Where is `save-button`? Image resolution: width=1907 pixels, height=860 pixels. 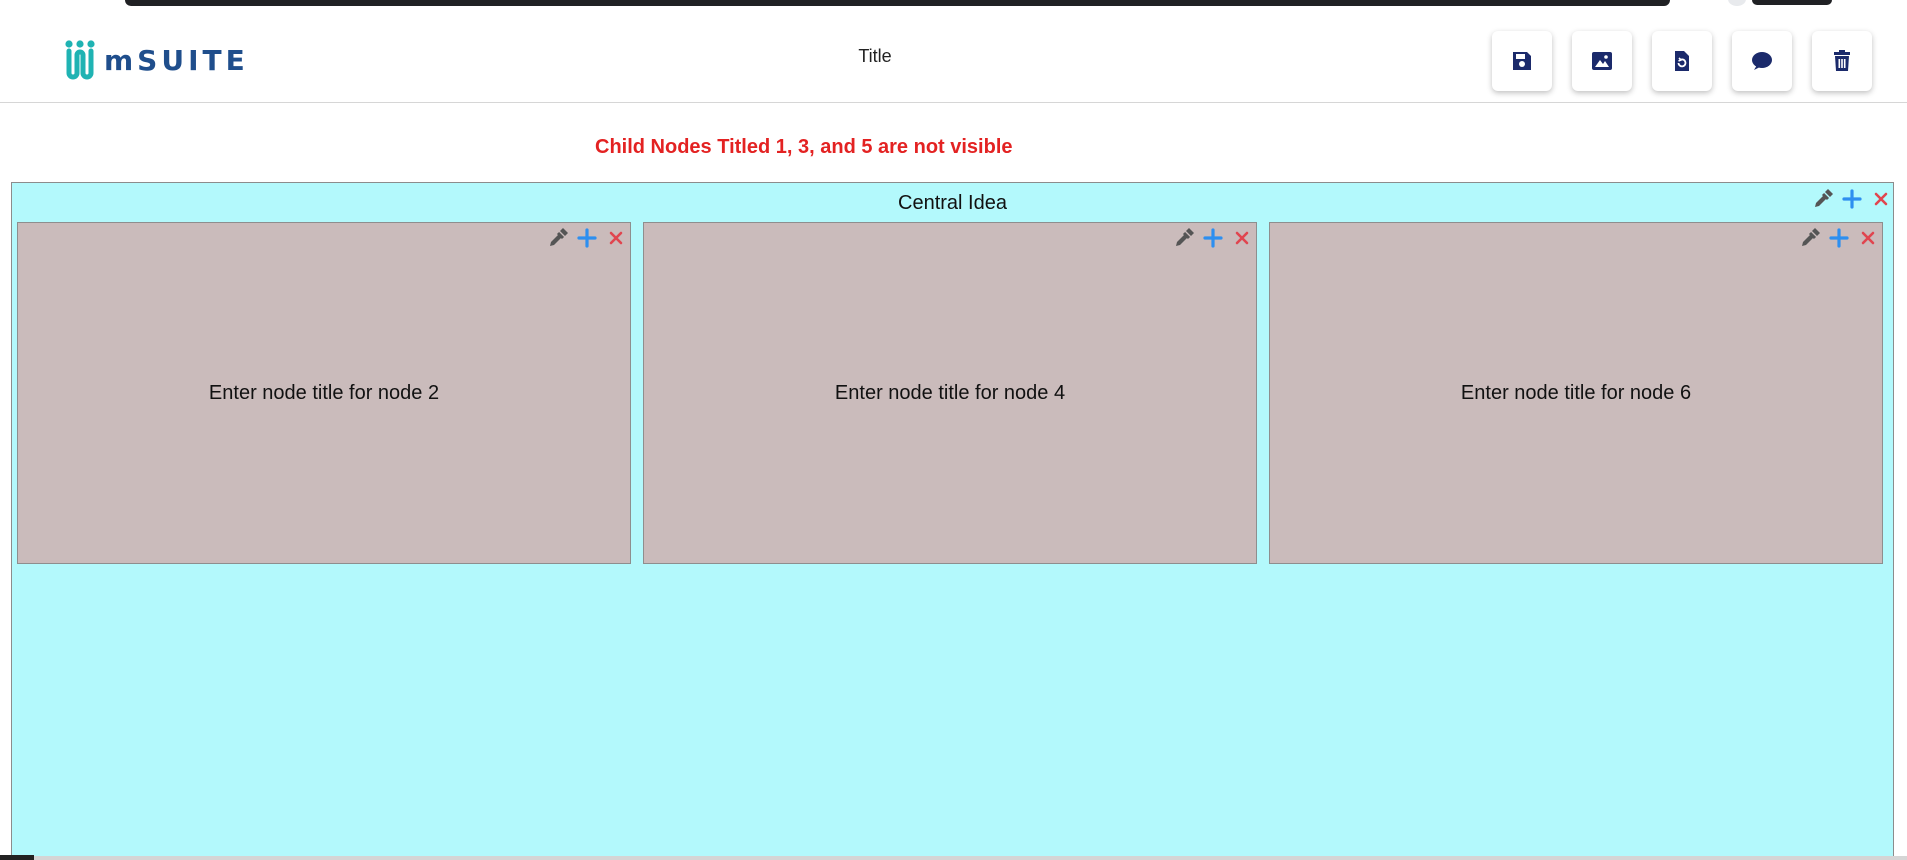 save-button is located at coordinates (1522, 61).